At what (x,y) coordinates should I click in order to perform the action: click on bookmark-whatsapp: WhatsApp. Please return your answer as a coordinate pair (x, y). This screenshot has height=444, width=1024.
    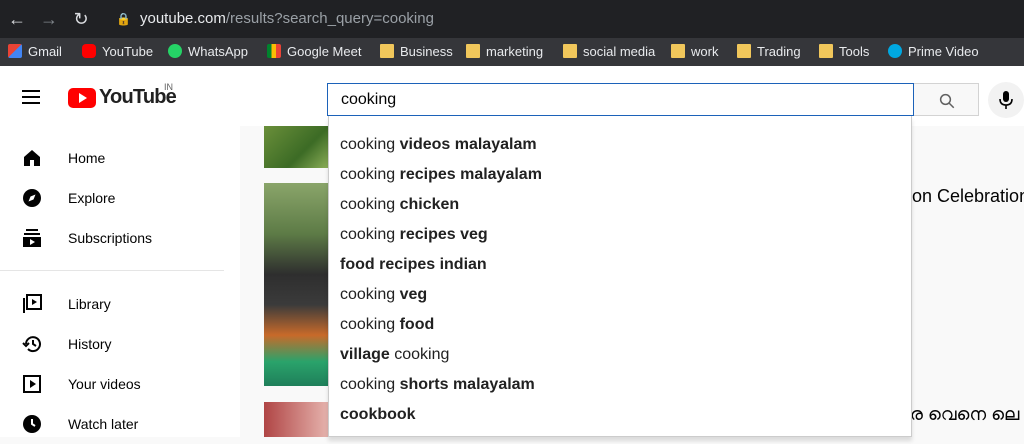
    Looking at the image, I should click on (208, 52).